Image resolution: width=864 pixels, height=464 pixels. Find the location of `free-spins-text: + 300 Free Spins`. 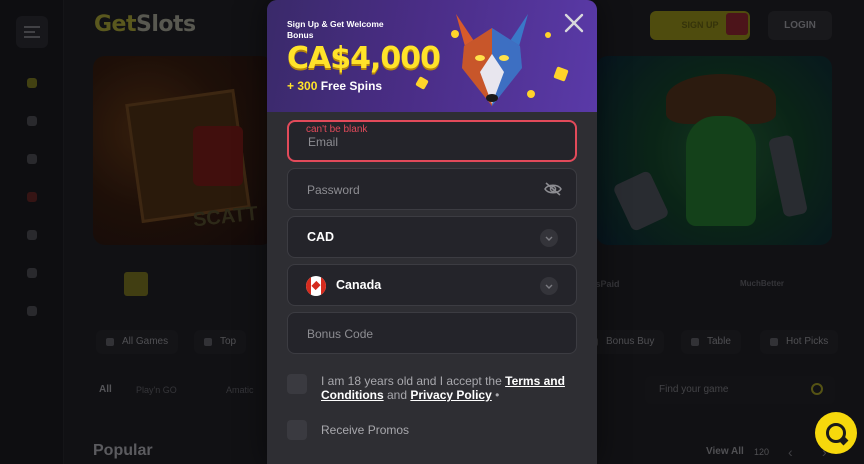

free-spins-text: + 300 Free Spins is located at coordinates (335, 86).